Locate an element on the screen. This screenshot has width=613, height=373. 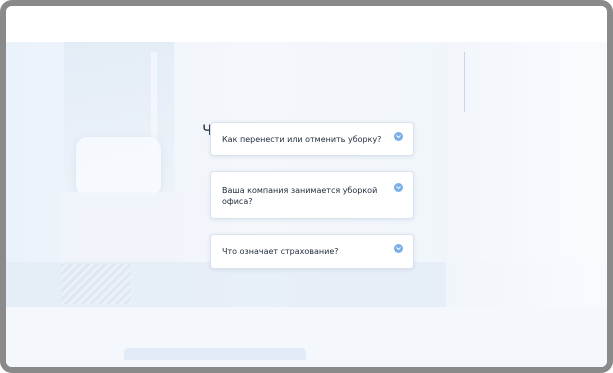
faq-question: Ваша компания занимается уборкой офиса? is located at coordinates (300, 196).